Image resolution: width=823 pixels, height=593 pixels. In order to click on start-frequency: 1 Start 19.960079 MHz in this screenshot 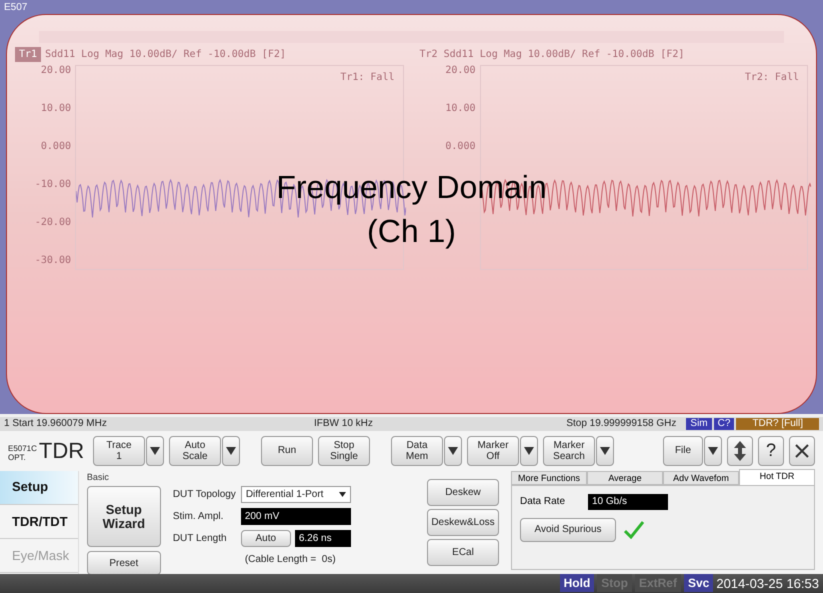, I will do `click(56, 424)`.